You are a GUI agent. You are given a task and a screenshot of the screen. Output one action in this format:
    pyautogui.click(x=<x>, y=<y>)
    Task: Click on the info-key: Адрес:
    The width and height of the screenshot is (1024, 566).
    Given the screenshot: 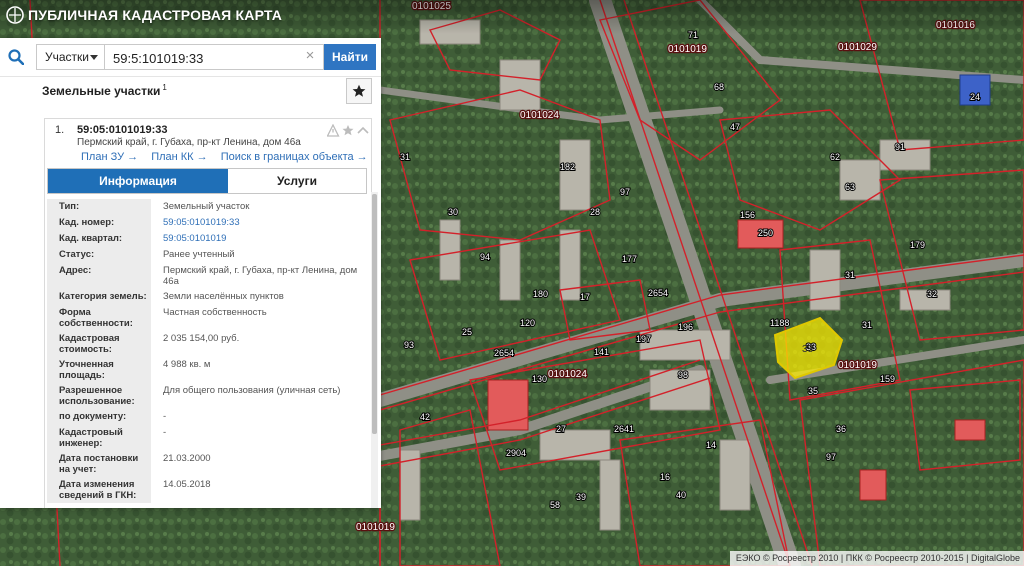 What is the action you would take?
    pyautogui.click(x=99, y=276)
    